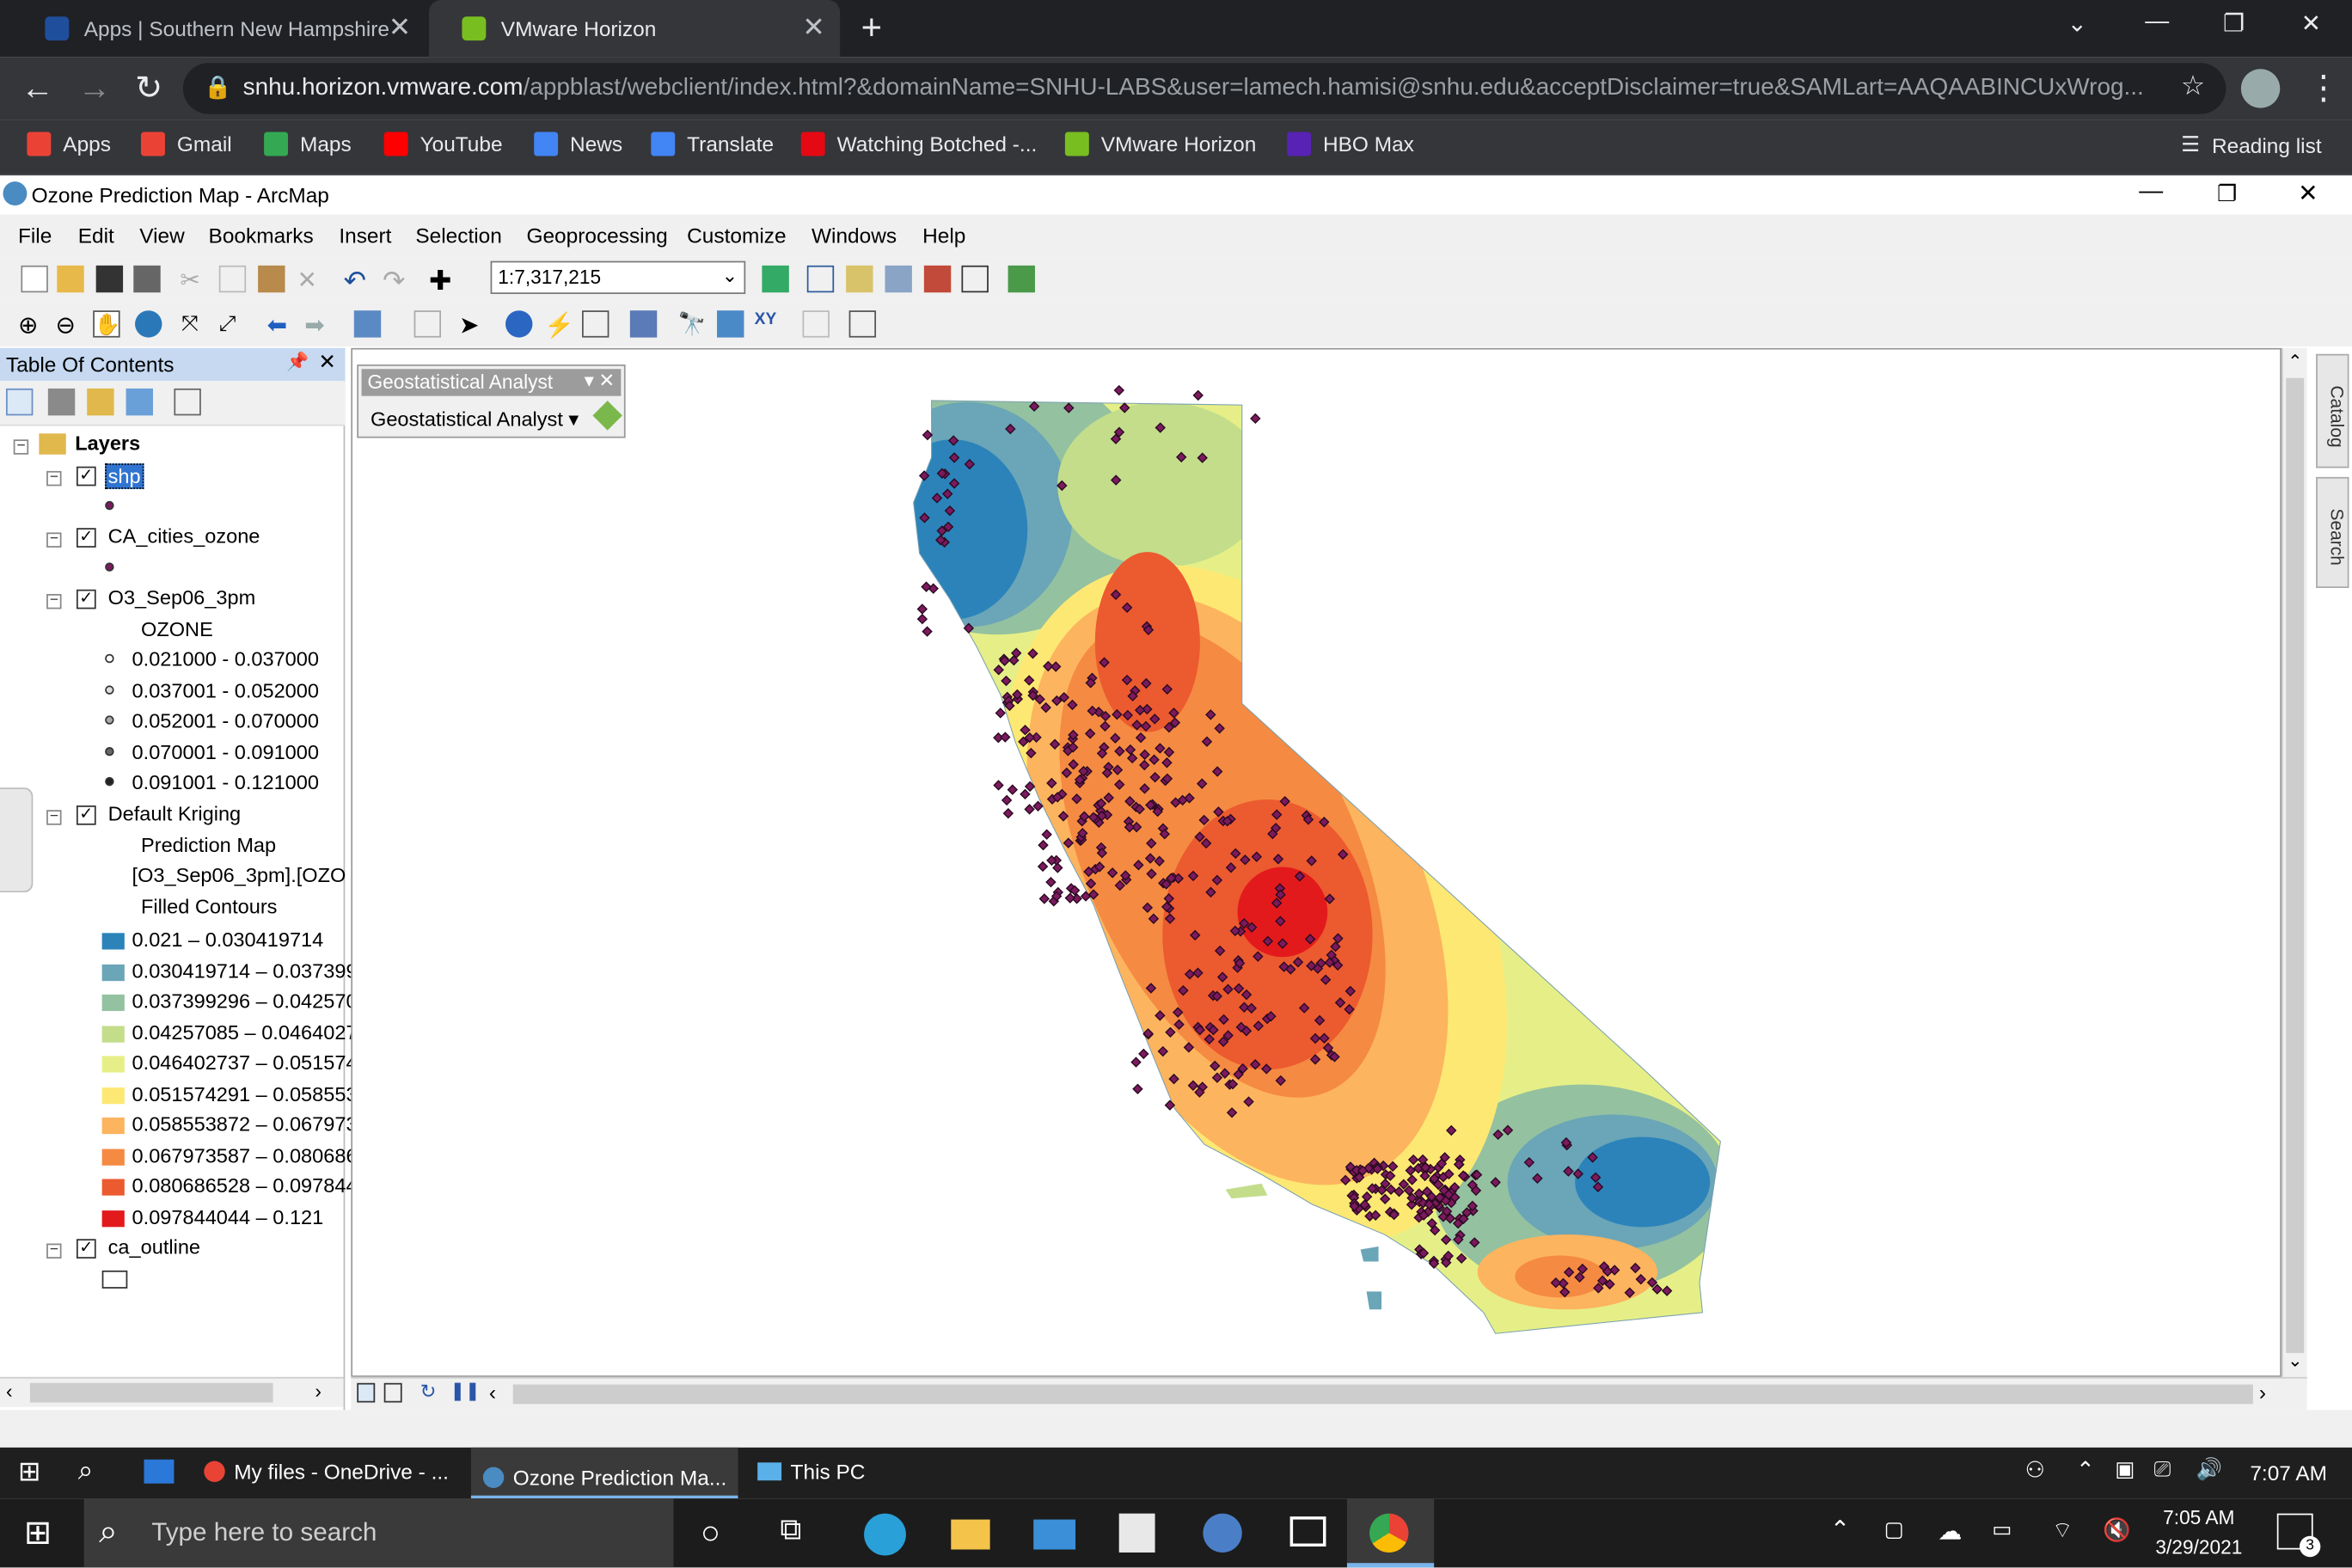 Image resolution: width=2352 pixels, height=1568 pixels. I want to click on find-binoculars-icon: 🔭, so click(692, 324).